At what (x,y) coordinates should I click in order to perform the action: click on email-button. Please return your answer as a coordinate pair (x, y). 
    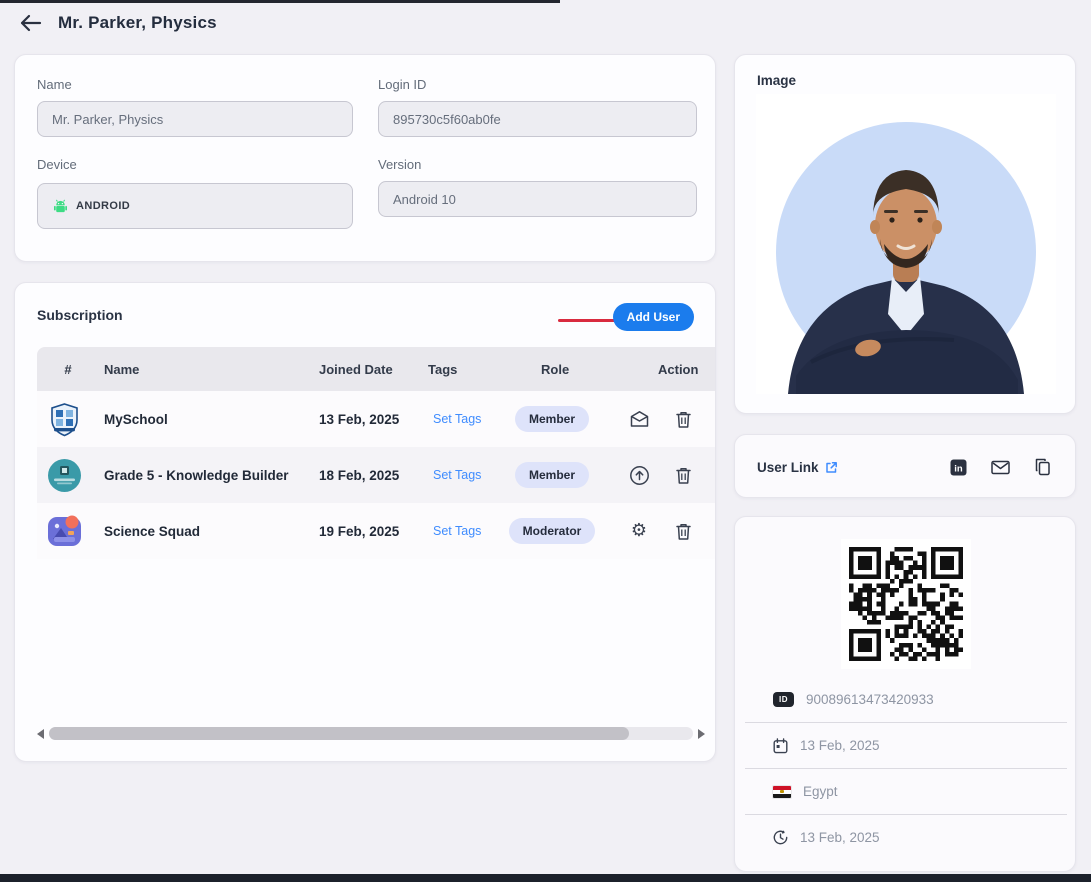
    Looking at the image, I should click on (1000, 467).